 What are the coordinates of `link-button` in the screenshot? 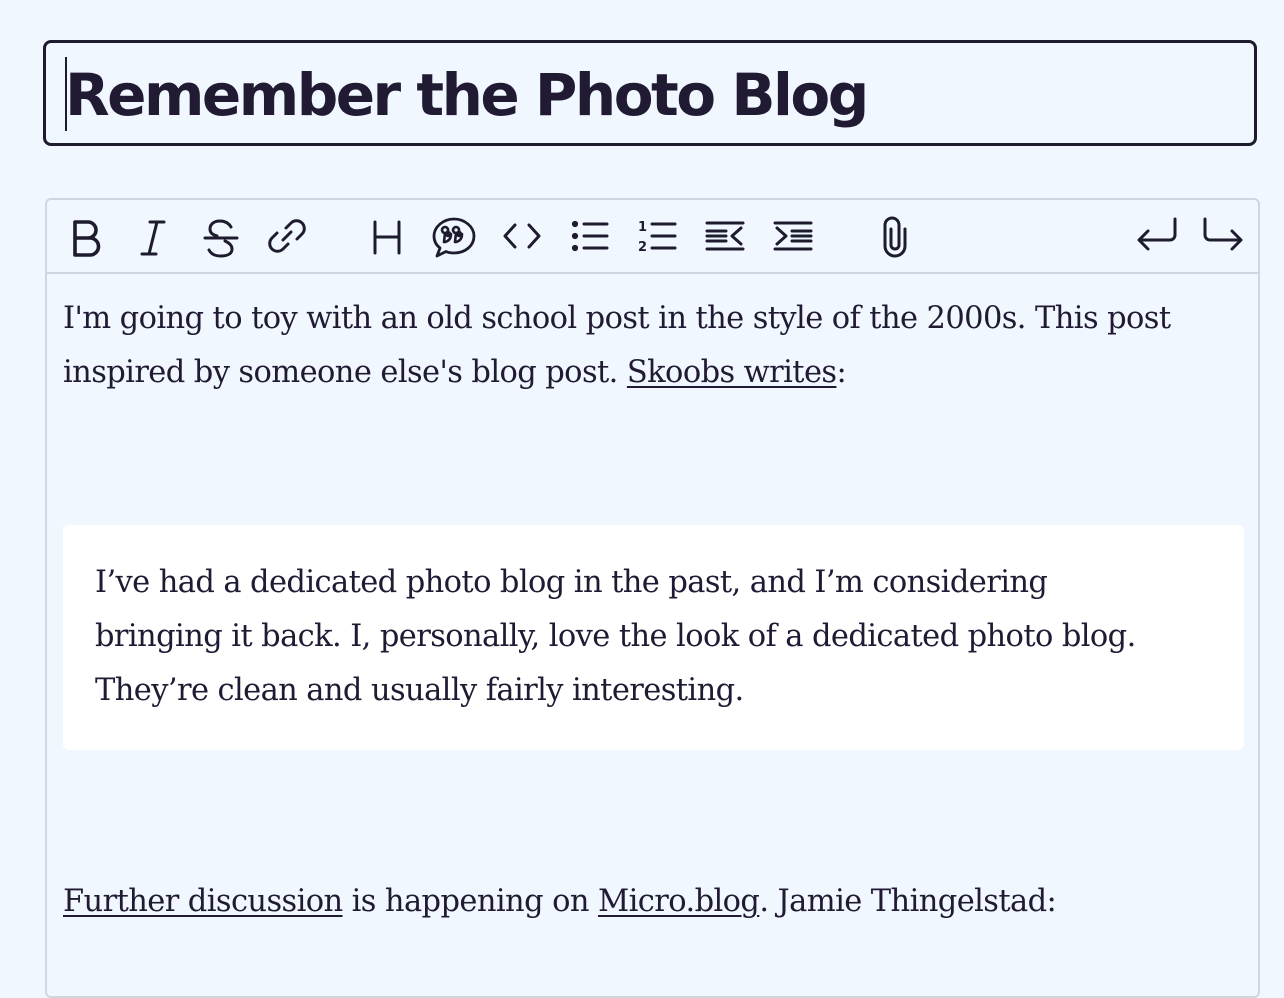 It's located at (287, 236).